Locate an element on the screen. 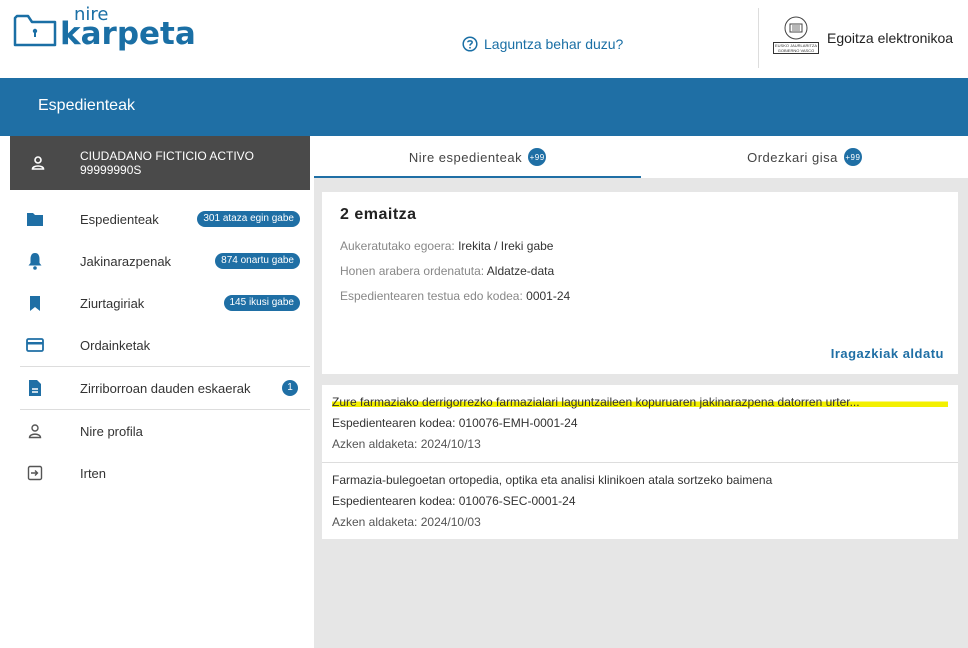  section-band: Espedienteak is located at coordinates (484, 107).